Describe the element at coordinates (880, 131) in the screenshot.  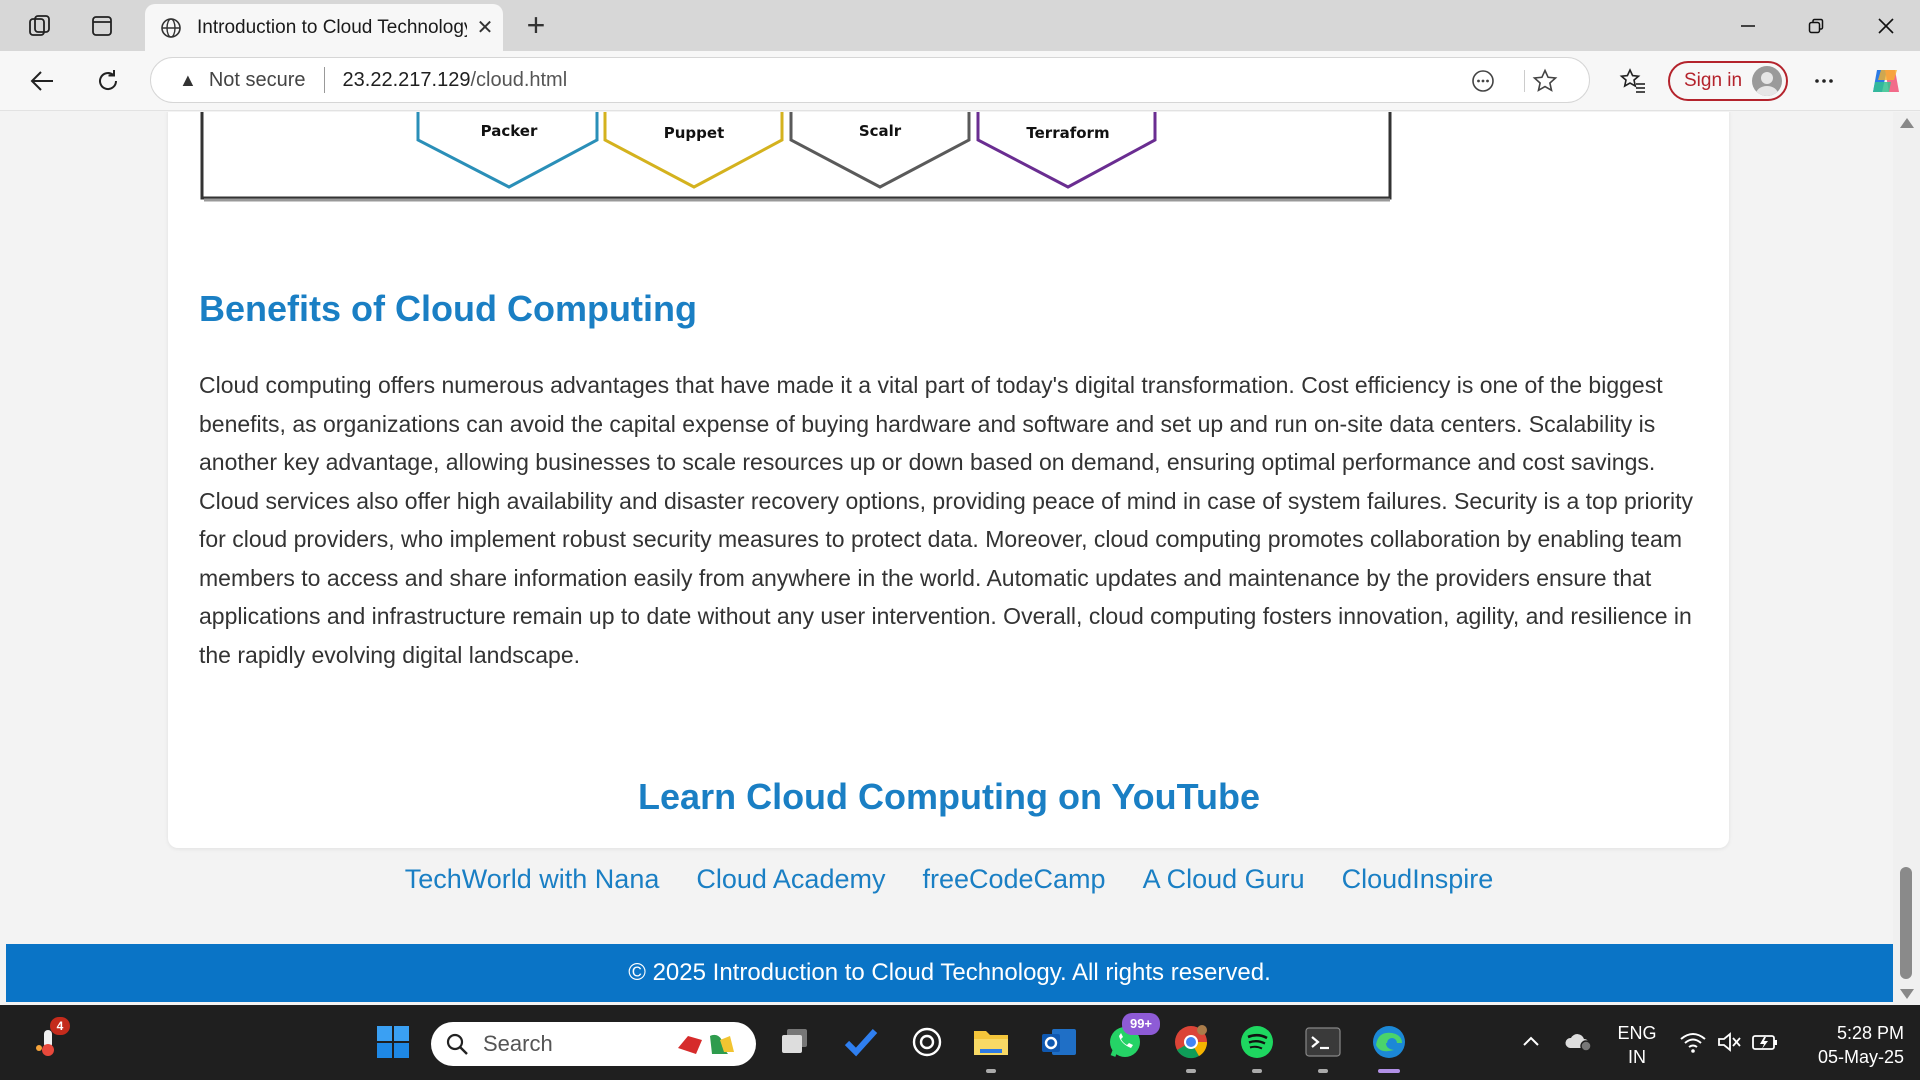
I see `diagram-label: Scalr` at that location.